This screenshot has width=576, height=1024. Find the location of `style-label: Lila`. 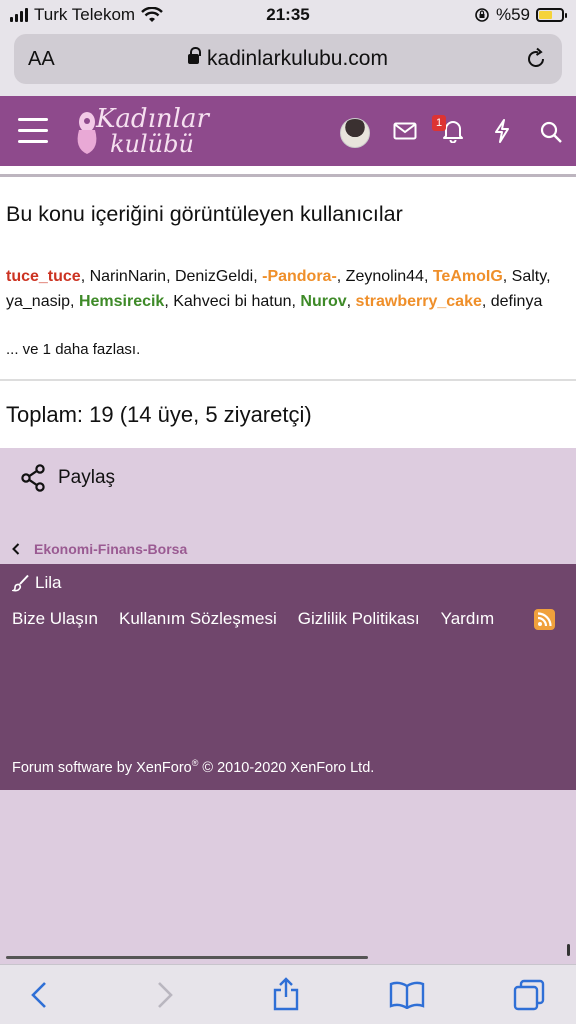

style-label: Lila is located at coordinates (48, 582).